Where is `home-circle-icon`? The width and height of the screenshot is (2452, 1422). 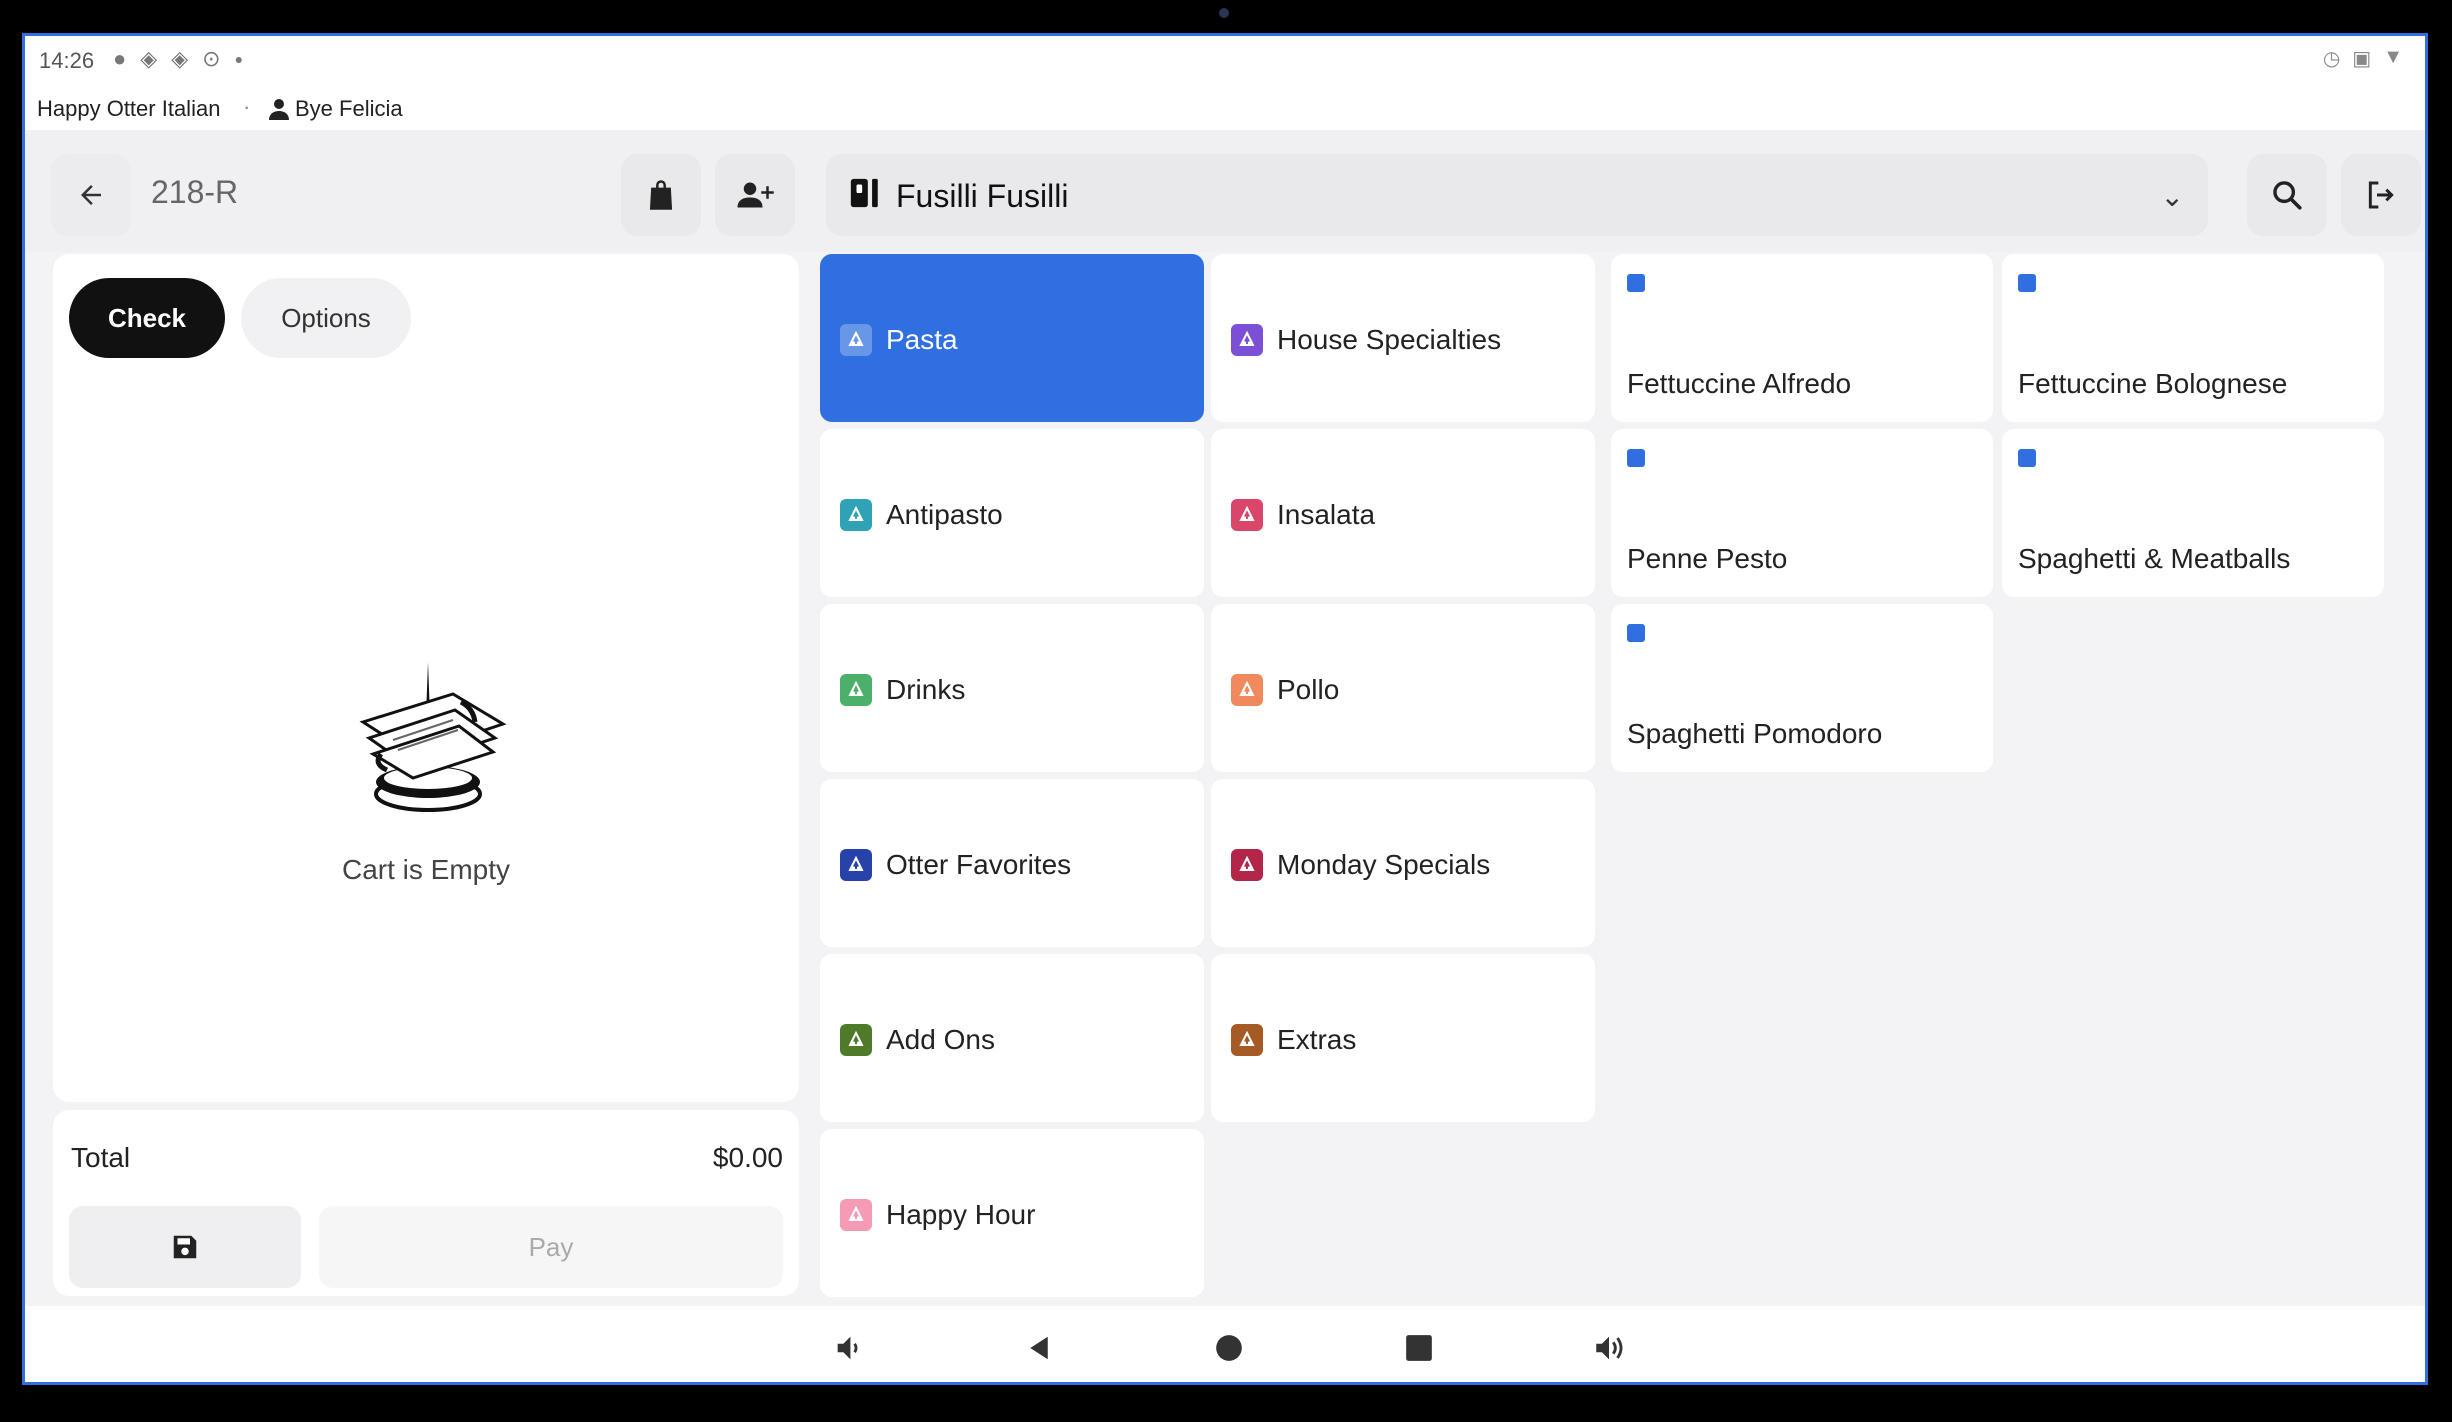
home-circle-icon is located at coordinates (1229, 1348).